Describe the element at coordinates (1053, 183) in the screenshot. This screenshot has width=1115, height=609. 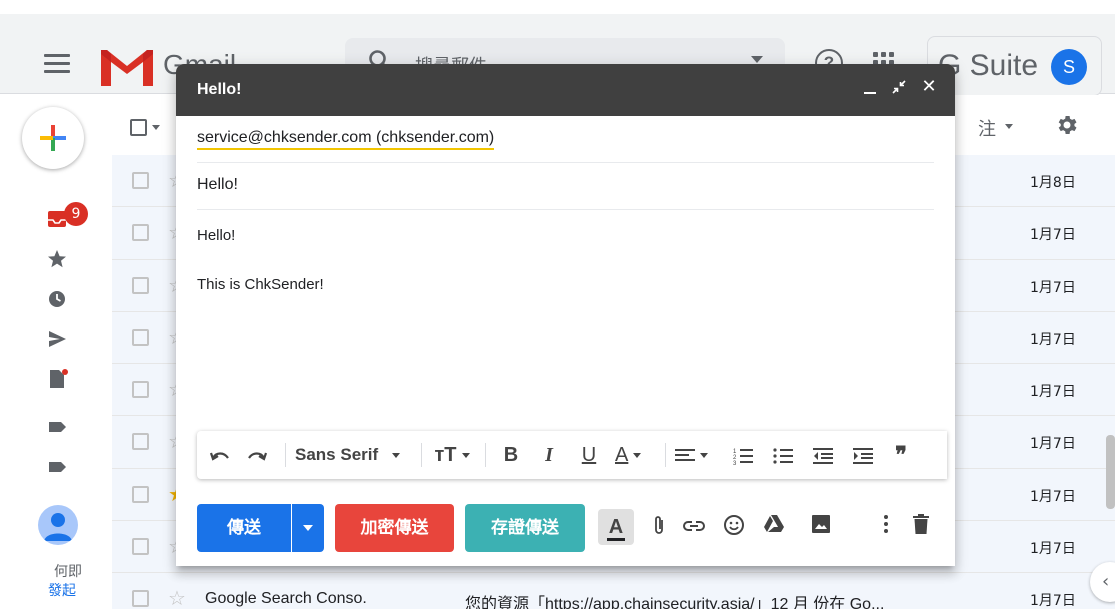
I see `email-date: 1月8日` at that location.